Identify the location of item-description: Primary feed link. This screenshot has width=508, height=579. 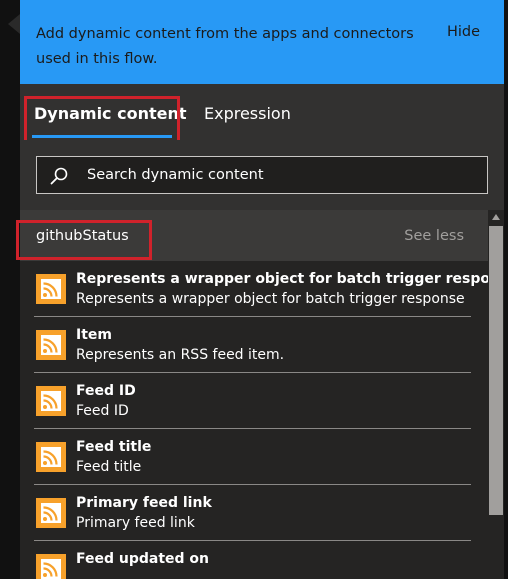
(135, 523).